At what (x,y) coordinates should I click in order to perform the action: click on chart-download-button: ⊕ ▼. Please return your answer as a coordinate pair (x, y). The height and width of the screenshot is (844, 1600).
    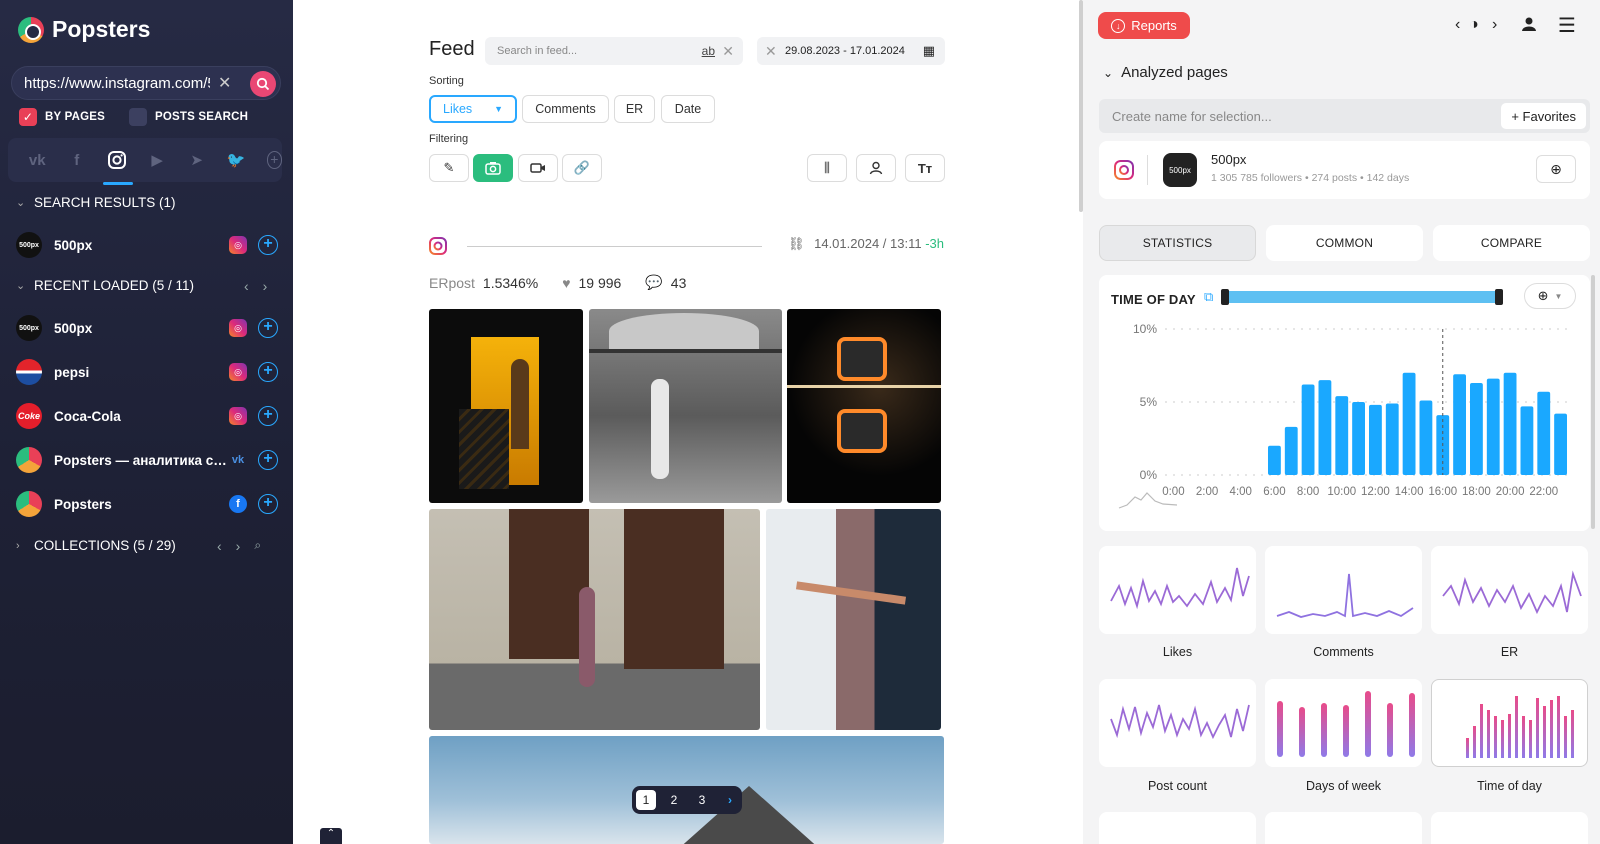
    Looking at the image, I should click on (1550, 296).